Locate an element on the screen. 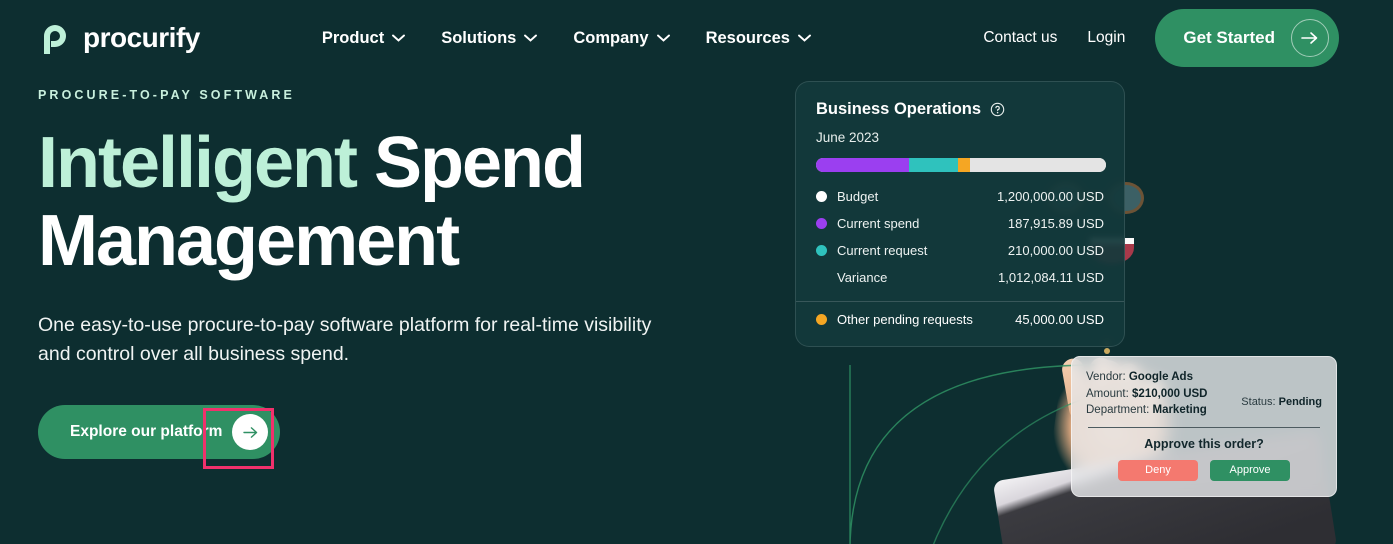  table-row: Current request 210,000.00 USD is located at coordinates (960, 250).